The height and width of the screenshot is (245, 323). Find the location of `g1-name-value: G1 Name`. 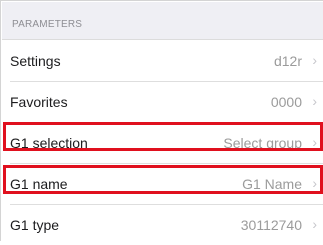

g1-name-value: G1 Name is located at coordinates (272, 184).